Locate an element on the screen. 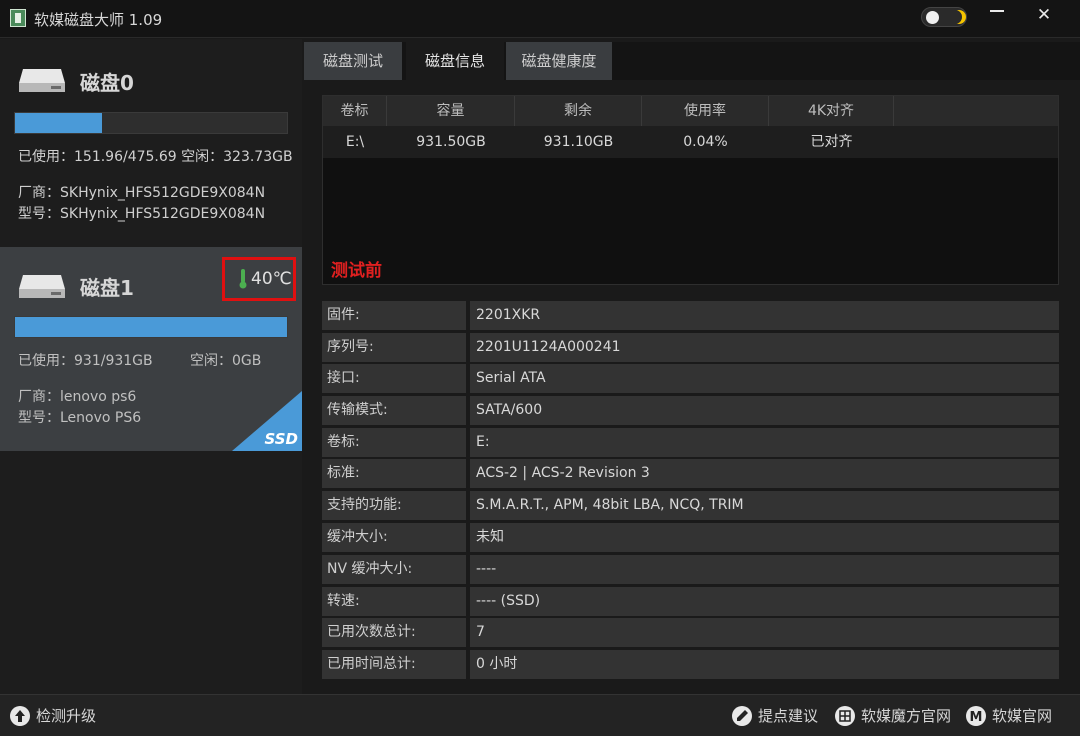  volume-label-cell: E:\ is located at coordinates (355, 142).